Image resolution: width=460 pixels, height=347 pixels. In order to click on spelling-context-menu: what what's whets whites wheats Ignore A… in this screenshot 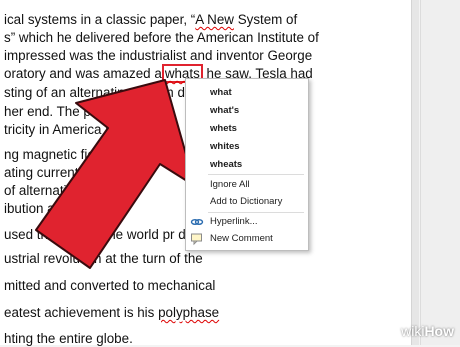, I will do `click(247, 164)`.